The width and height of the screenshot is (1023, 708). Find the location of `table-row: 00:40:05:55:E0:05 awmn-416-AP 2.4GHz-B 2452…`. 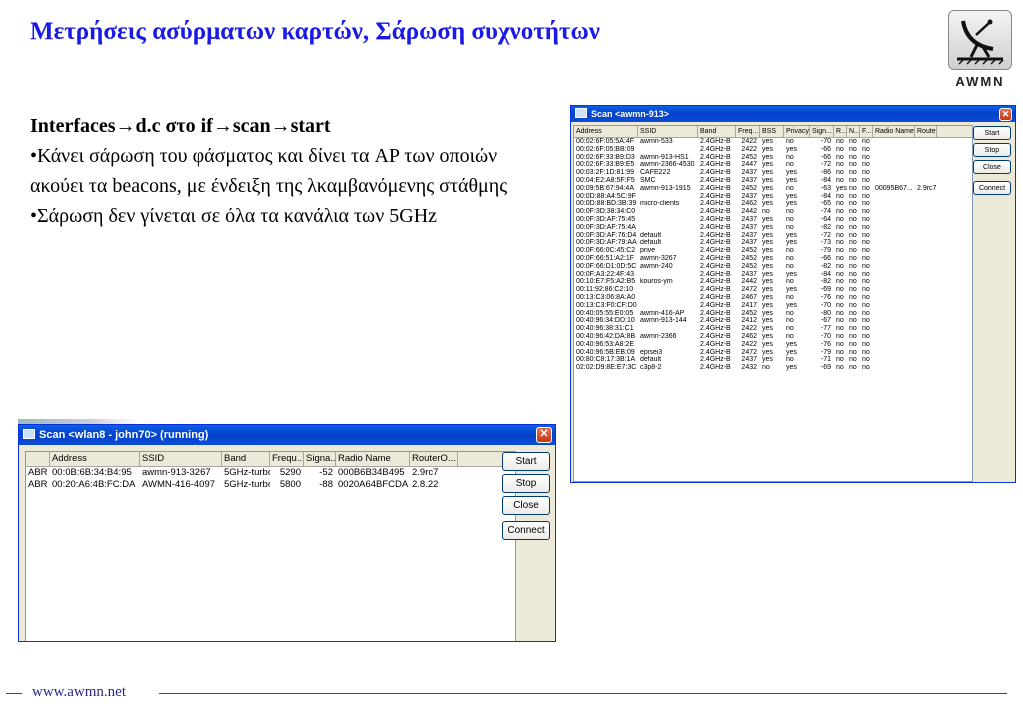

table-row: 00:40:05:55:E0:05 awmn-416-AP 2.4GHz-B 2452… is located at coordinates (773, 314).